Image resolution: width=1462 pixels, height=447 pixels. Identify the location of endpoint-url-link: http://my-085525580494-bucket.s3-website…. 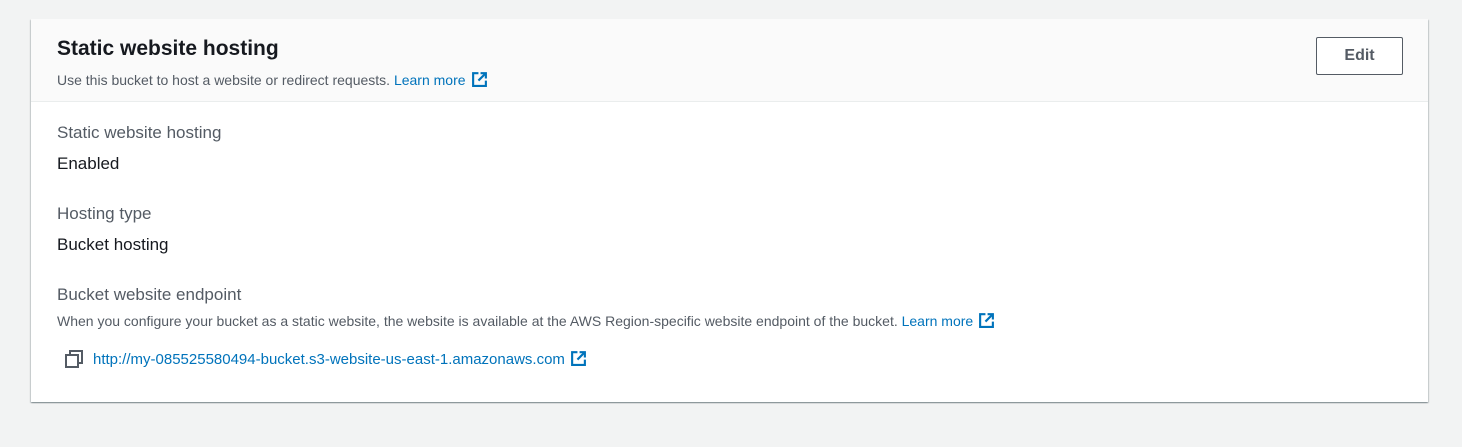
(340, 359).